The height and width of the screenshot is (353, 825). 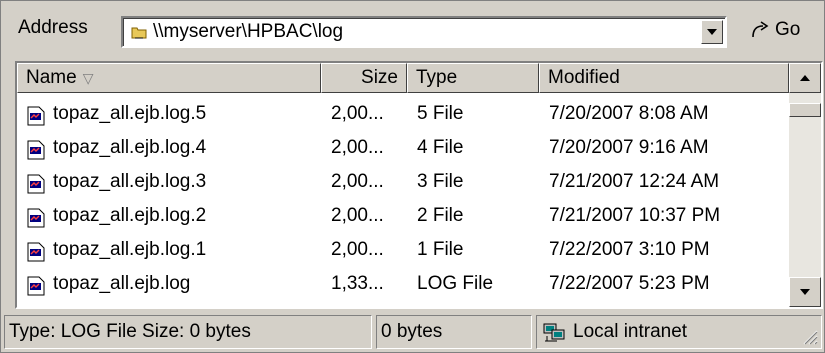 I want to click on address-input: \\myserver\HPBAC\log, so click(x=424, y=32).